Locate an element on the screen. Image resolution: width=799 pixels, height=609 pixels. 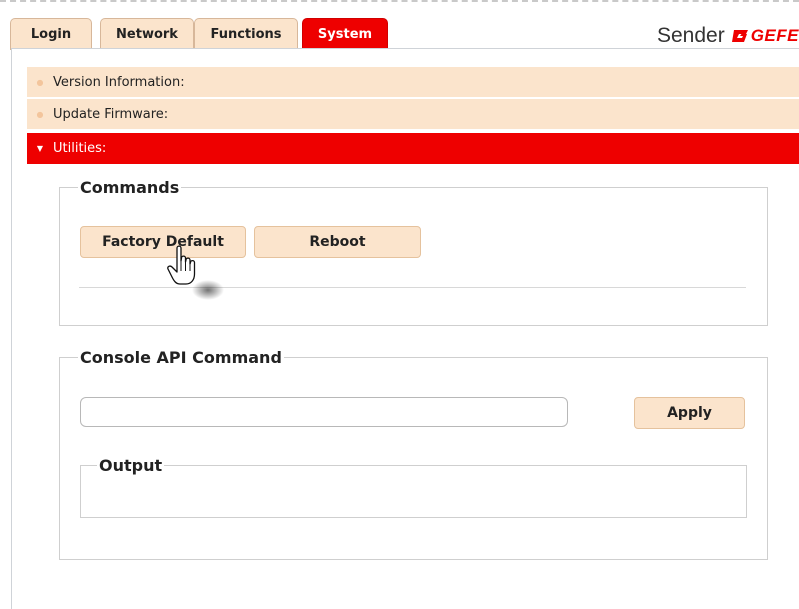
gefen-logo-icon is located at coordinates (739, 36).